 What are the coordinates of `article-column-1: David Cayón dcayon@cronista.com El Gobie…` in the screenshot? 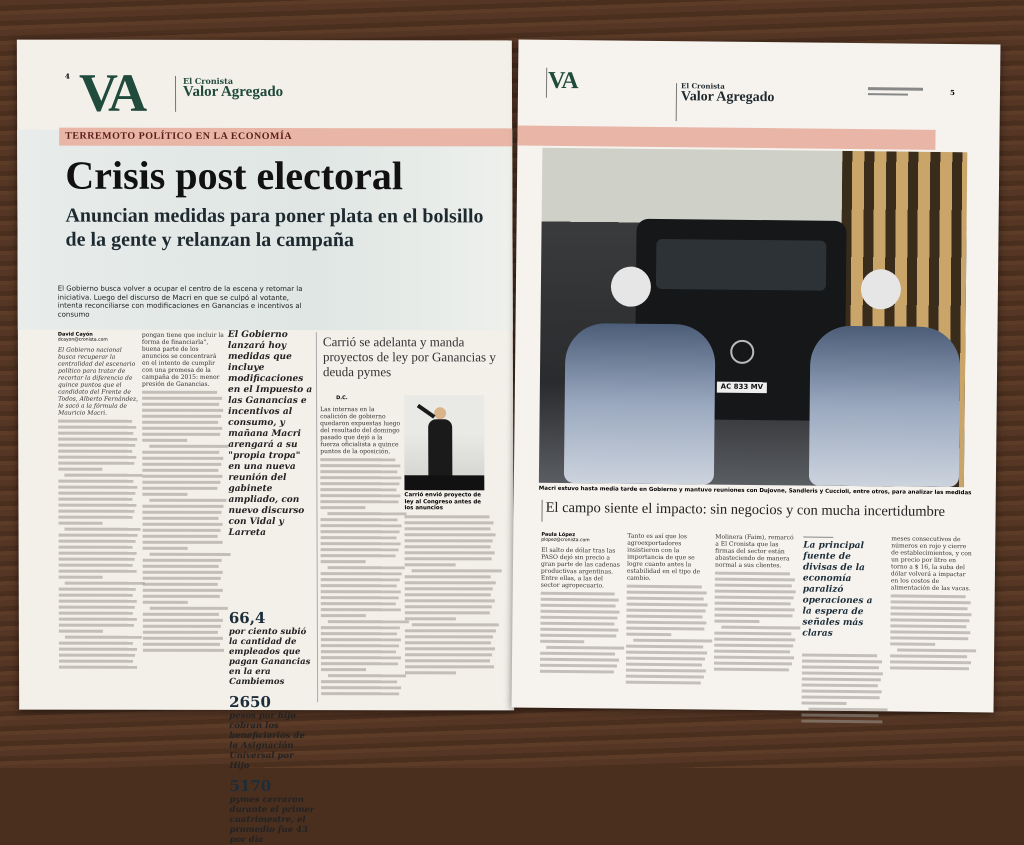 It's located at (101, 502).